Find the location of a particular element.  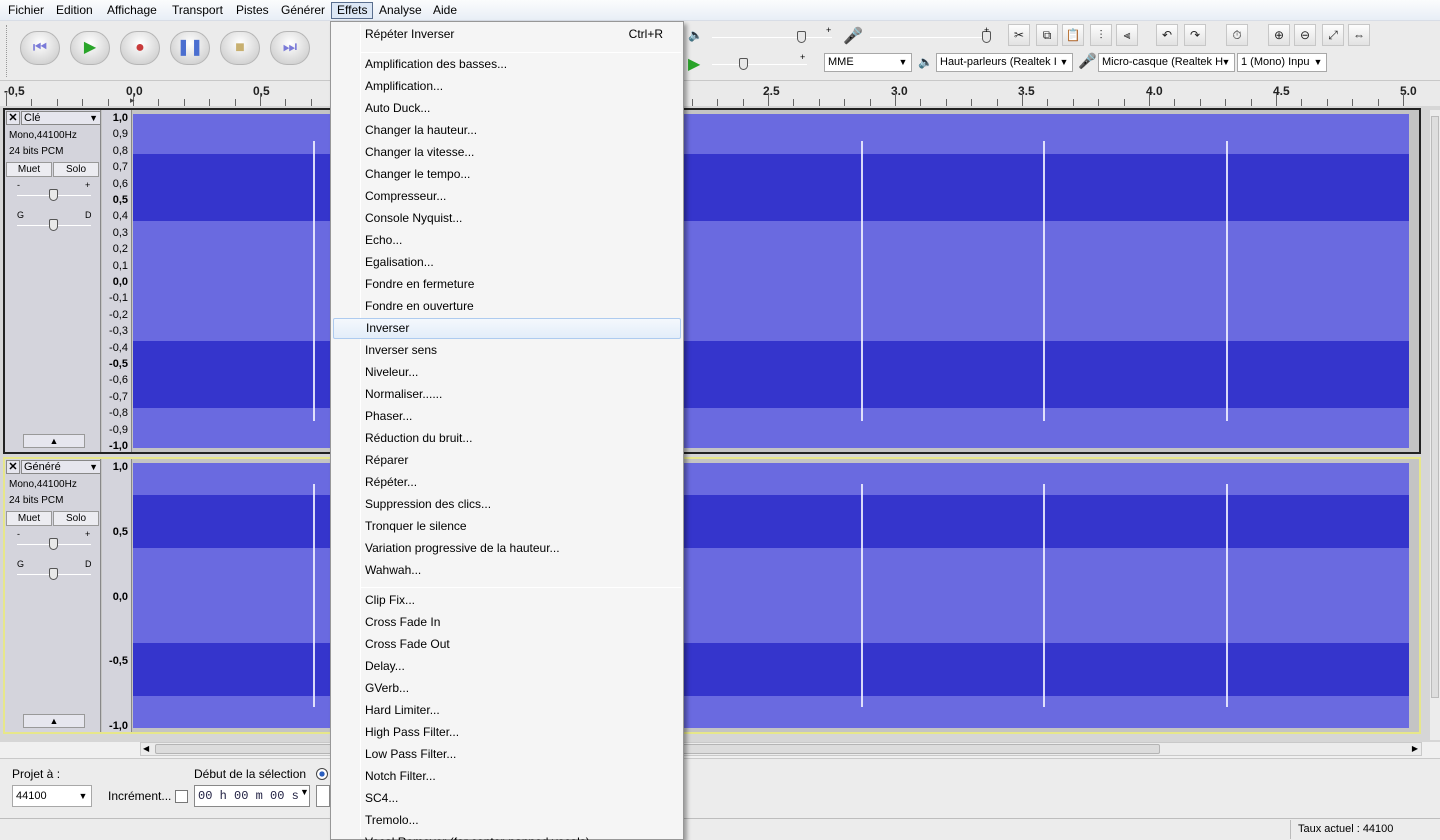

skip-start-button: ⏮ is located at coordinates (40, 48).